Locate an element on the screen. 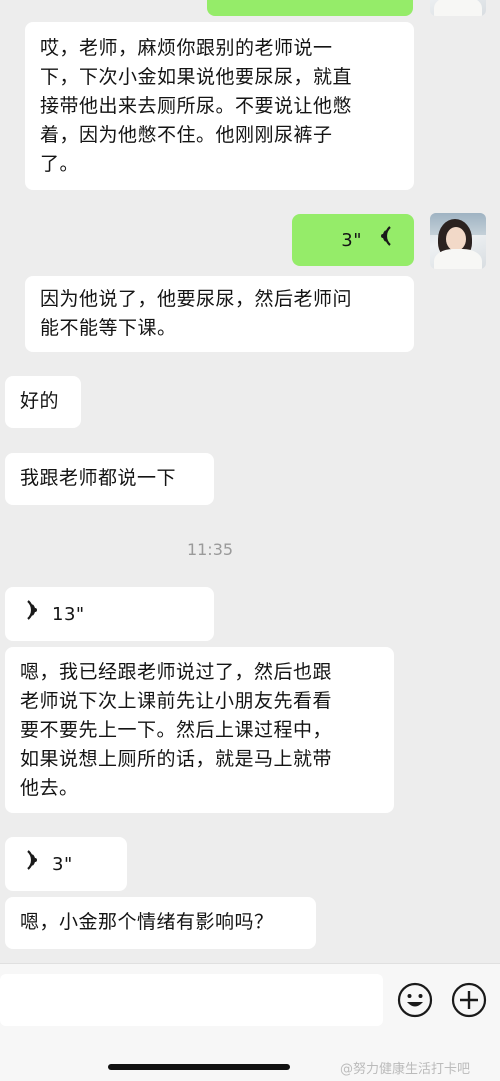 This screenshot has width=500, height=1081. message-line: 老师说下次上课前先让小朋友先看看 is located at coordinates (176, 701).